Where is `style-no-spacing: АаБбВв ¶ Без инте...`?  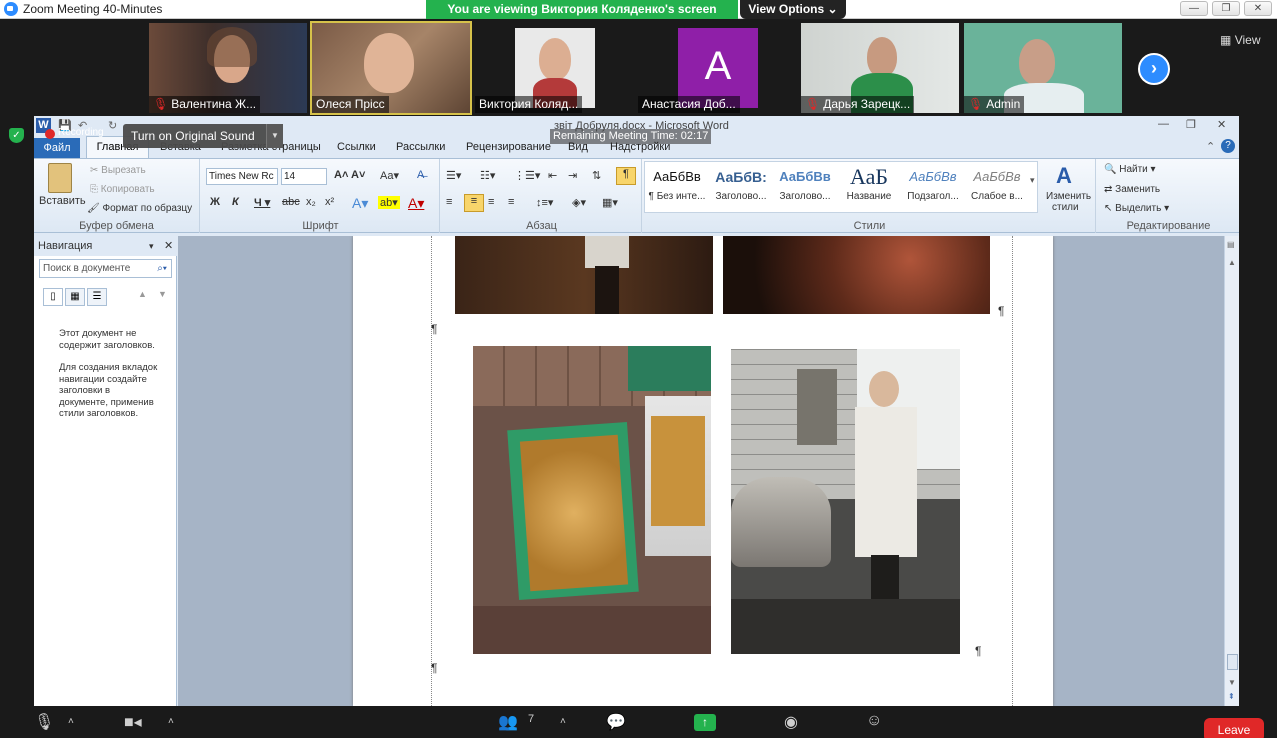
style-no-spacing: АаБбВв ¶ Без инте... is located at coordinates (677, 187).